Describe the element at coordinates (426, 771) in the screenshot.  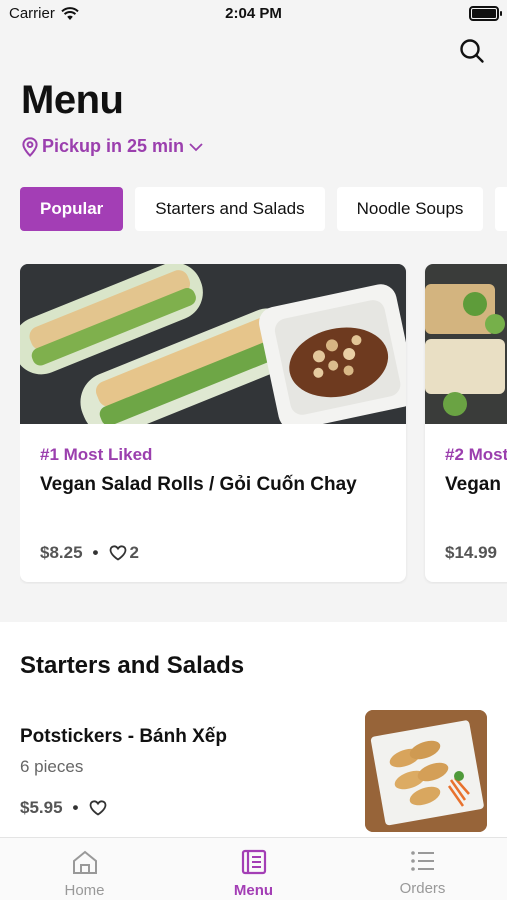
I see `potstickers-photo` at that location.